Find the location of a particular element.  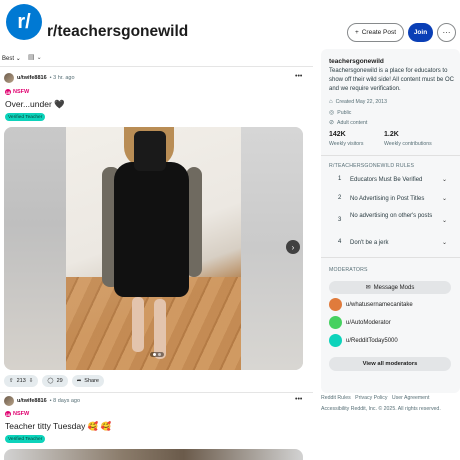

footer-link: Accessibility is located at coordinates (335, 409).